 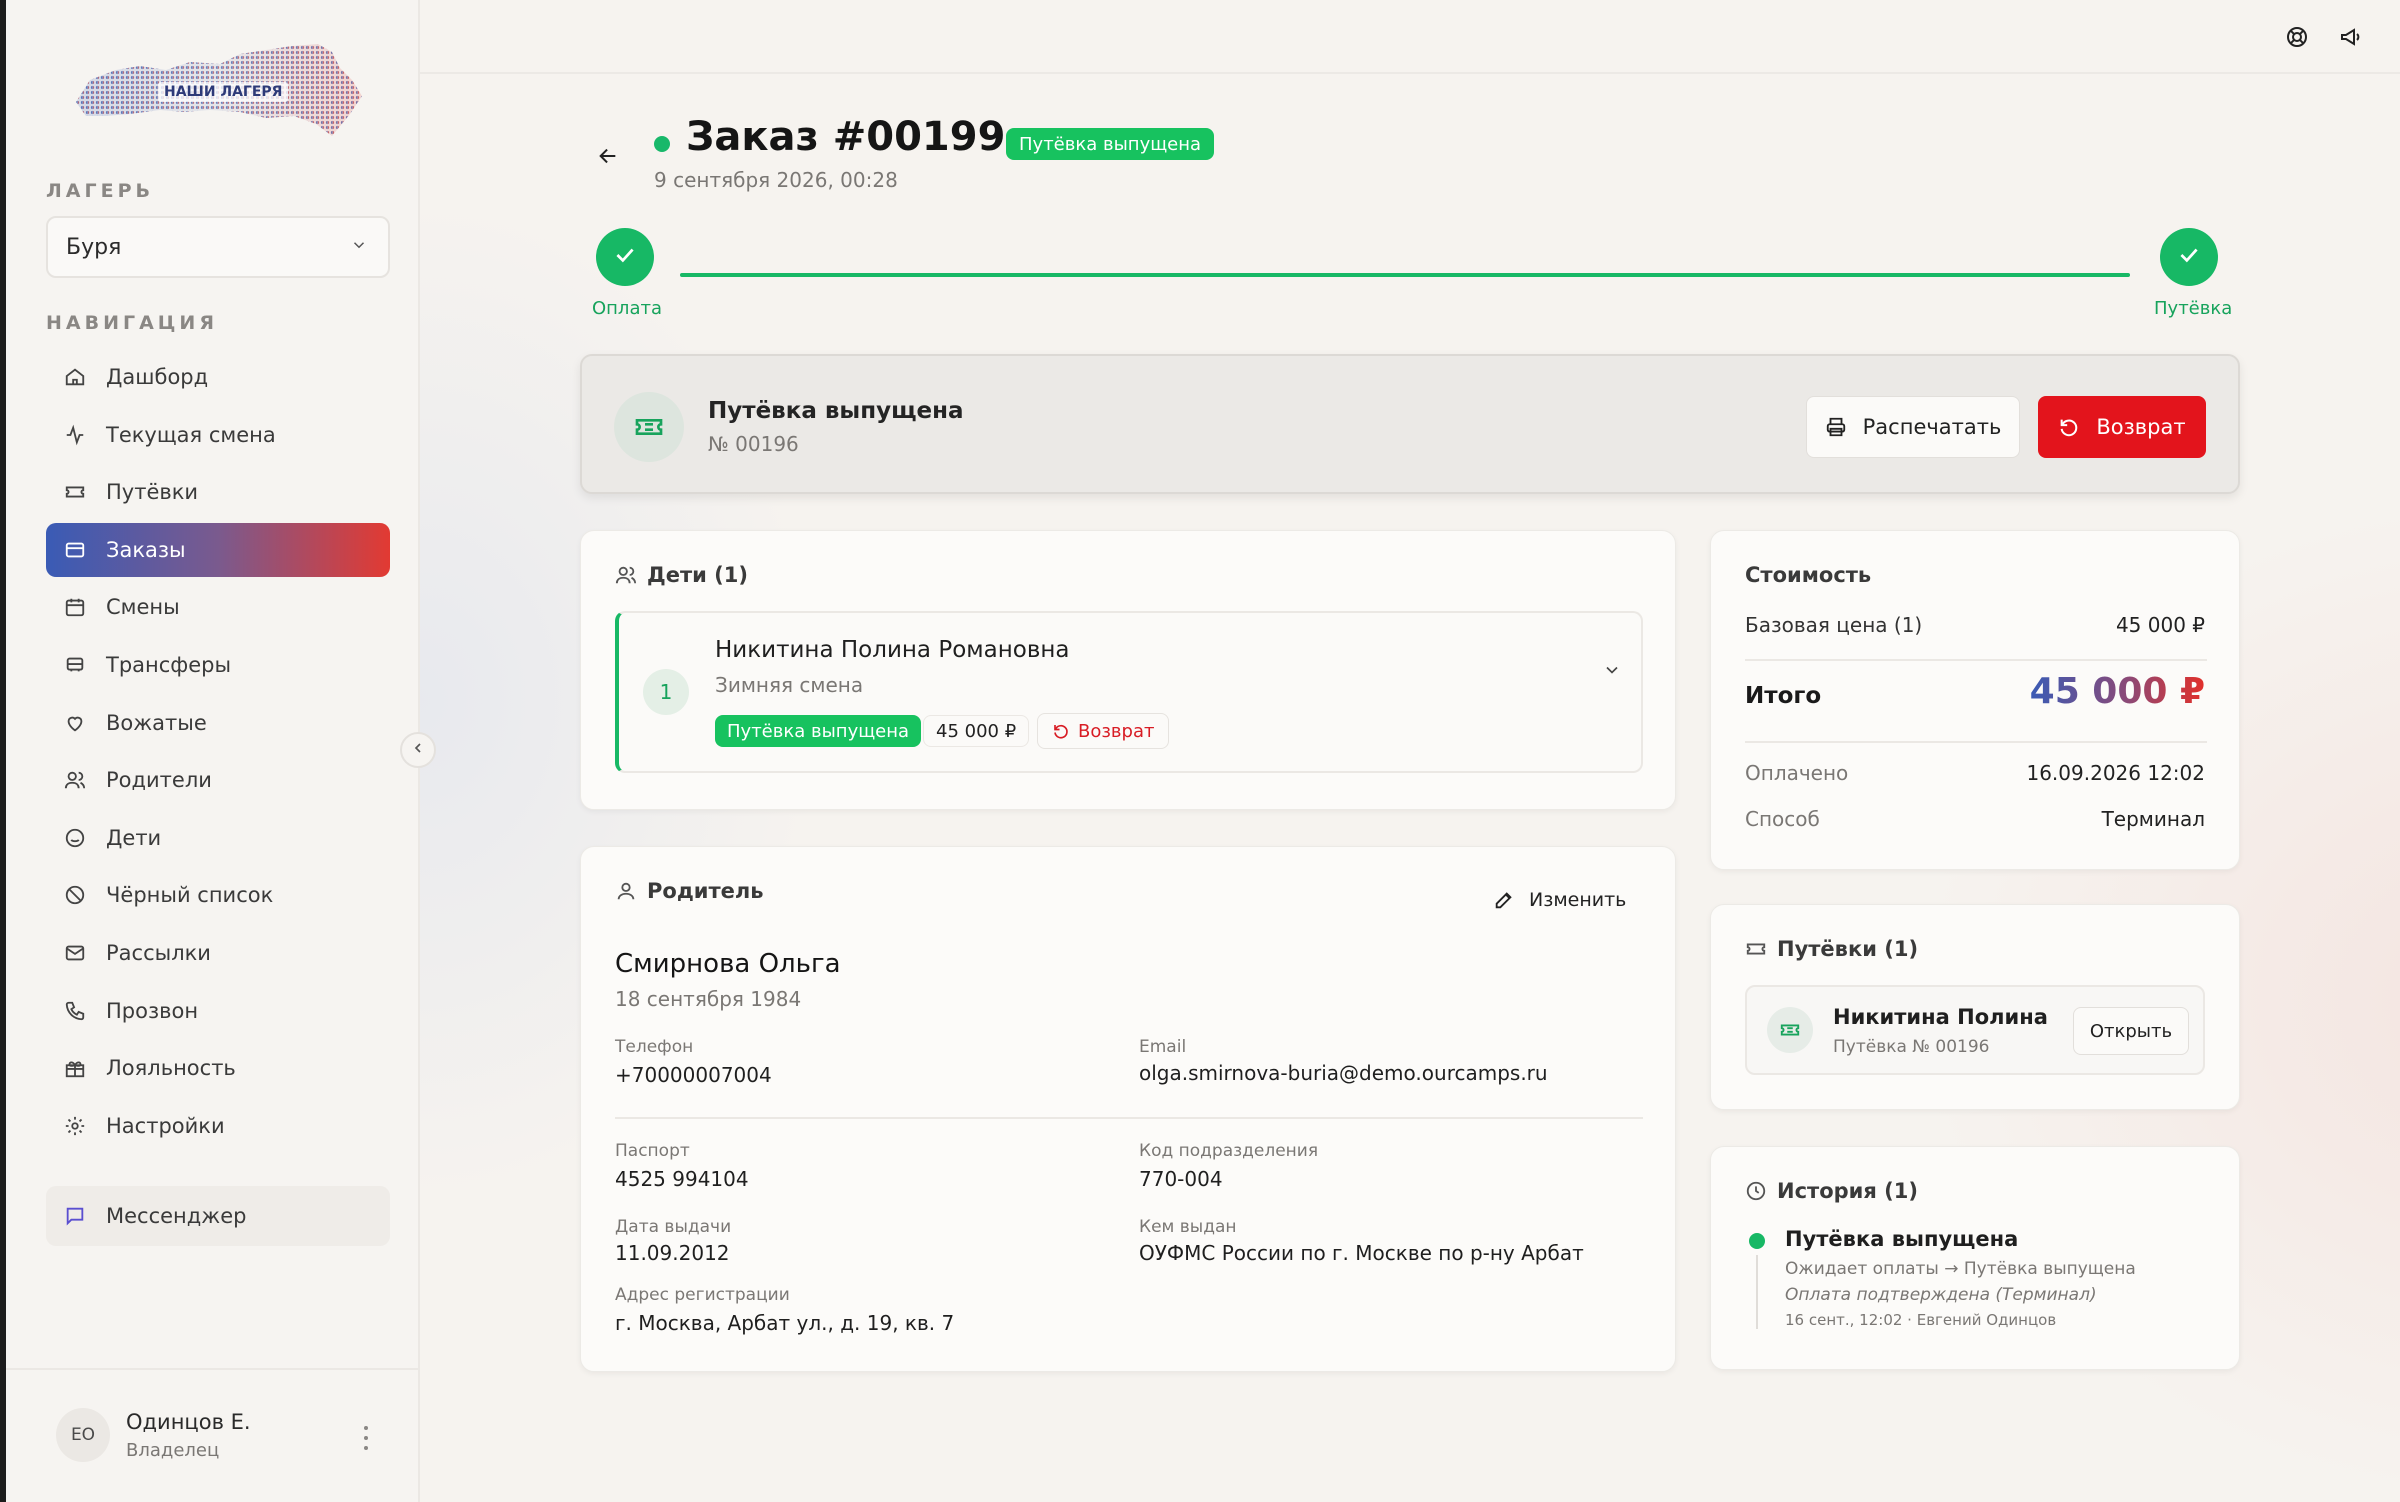 What do you see at coordinates (1808, 575) in the screenshot?
I see `cost-card-title: Стоимость` at bounding box center [1808, 575].